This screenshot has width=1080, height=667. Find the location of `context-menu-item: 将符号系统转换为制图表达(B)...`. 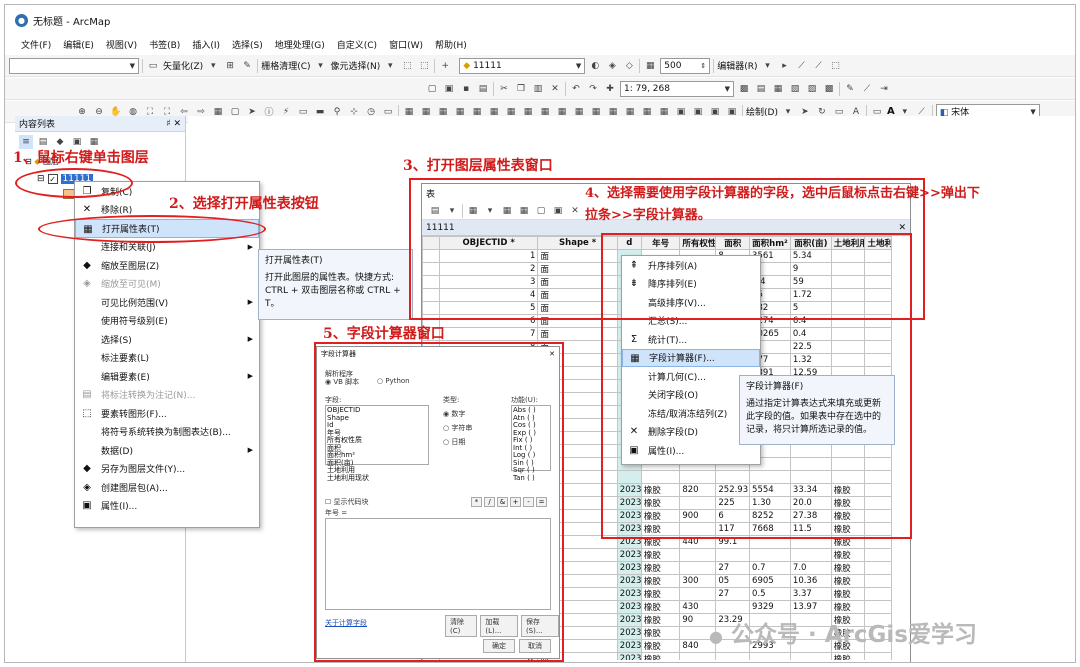

context-menu-item: 将符号系统转换为制图表达(B)... is located at coordinates (167, 432).